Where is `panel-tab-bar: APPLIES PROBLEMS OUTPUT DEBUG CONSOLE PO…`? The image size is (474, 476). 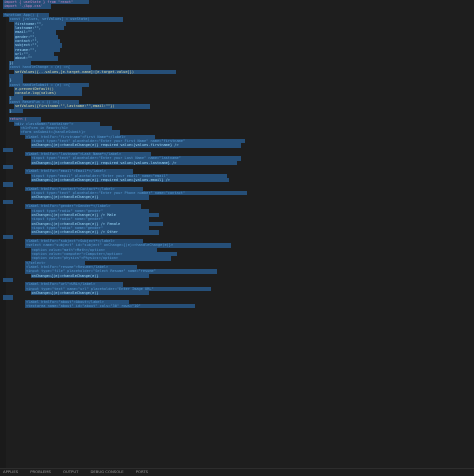
panel-tab-bar: APPLIES PROBLEMS OUTPUT DEBUG CONSOLE PO… is located at coordinates (237, 472).